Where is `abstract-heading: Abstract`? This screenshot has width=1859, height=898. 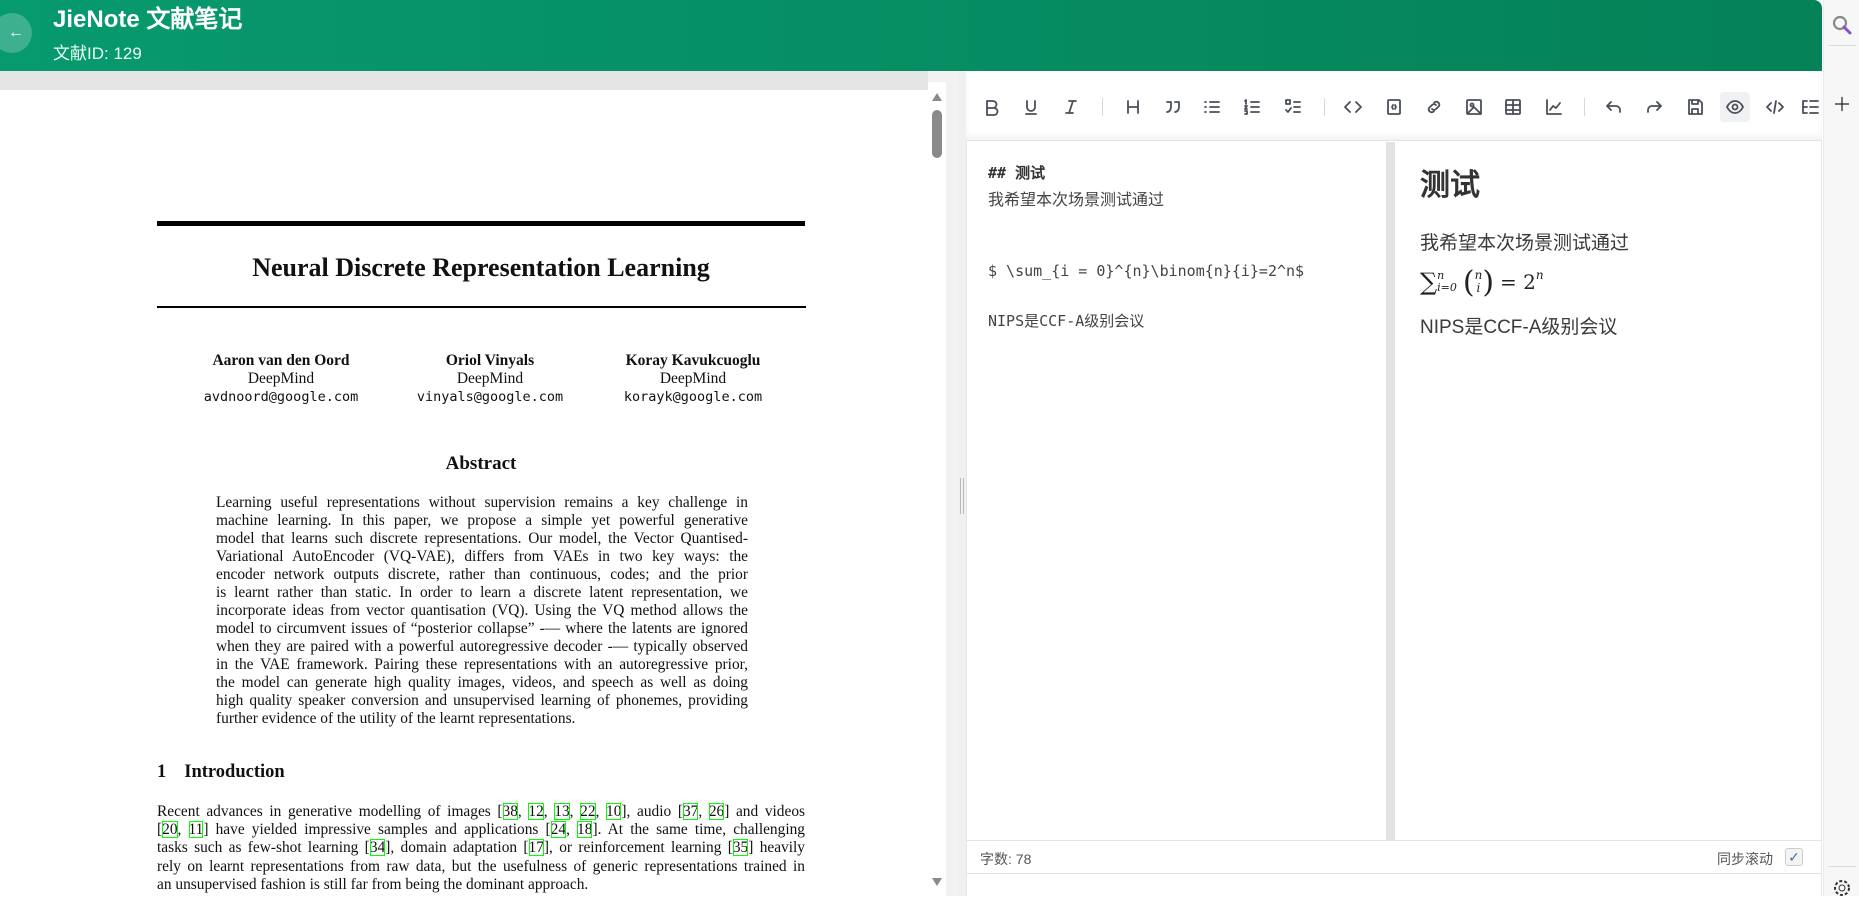 abstract-heading: Abstract is located at coordinates (481, 463).